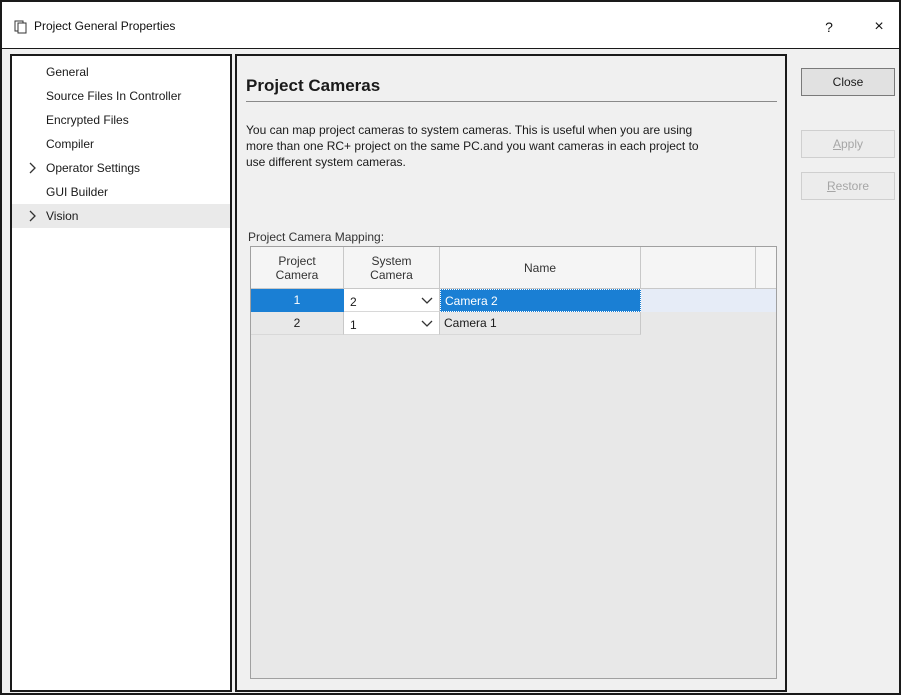  Describe the element at coordinates (313, 85) in the screenshot. I see `page-title: Project Cameras` at that location.